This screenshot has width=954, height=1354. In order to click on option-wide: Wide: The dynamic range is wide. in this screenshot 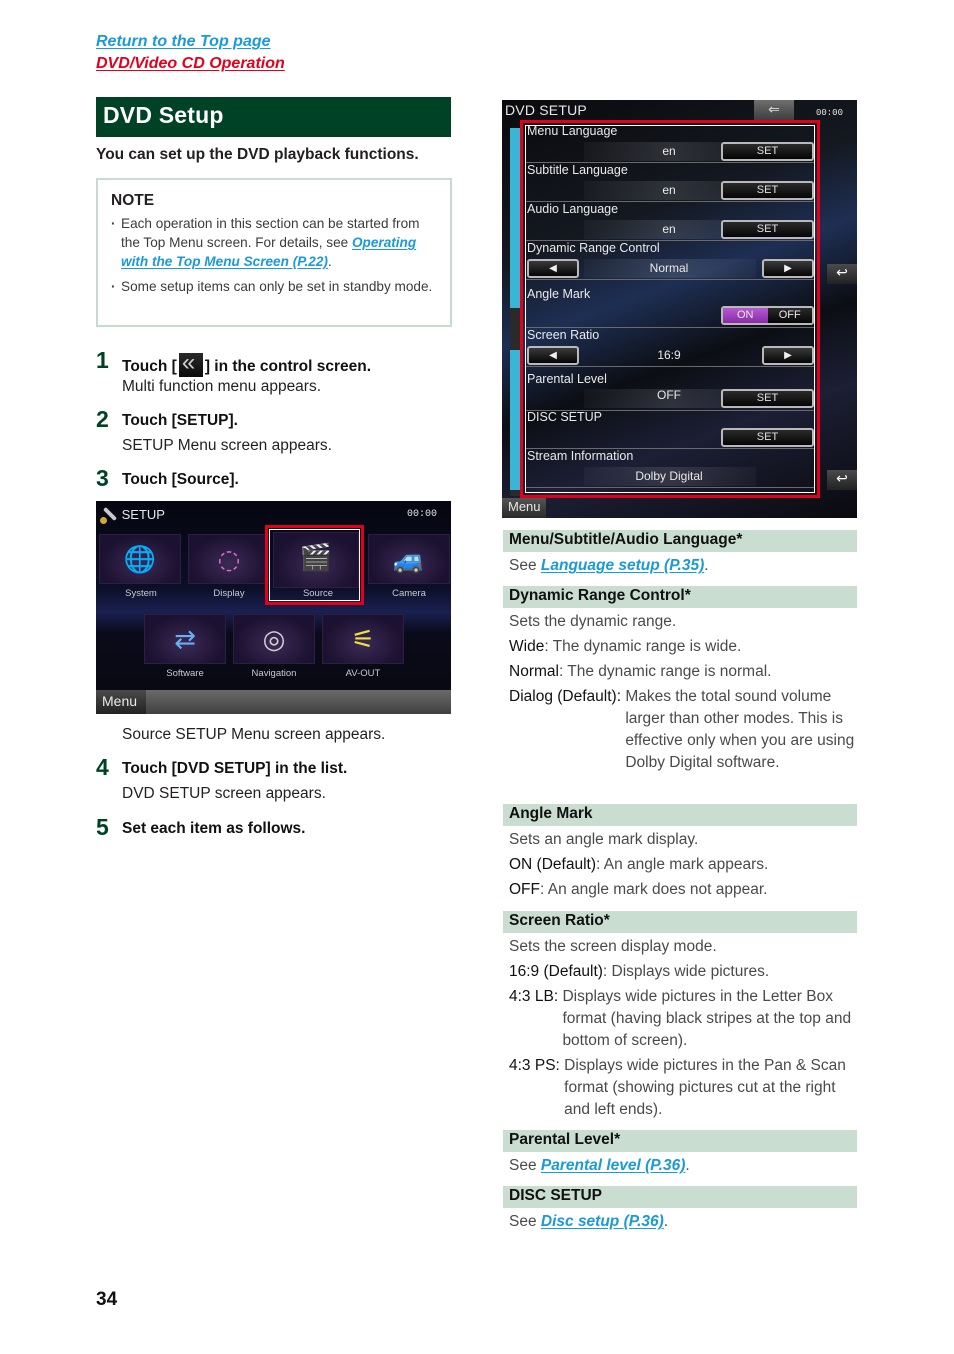, I will do `click(680, 647)`.